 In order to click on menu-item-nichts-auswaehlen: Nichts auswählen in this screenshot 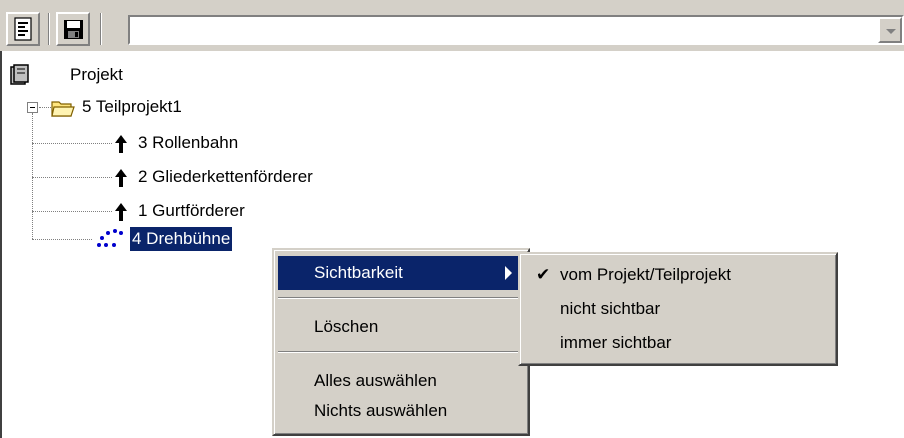, I will do `click(401, 411)`.